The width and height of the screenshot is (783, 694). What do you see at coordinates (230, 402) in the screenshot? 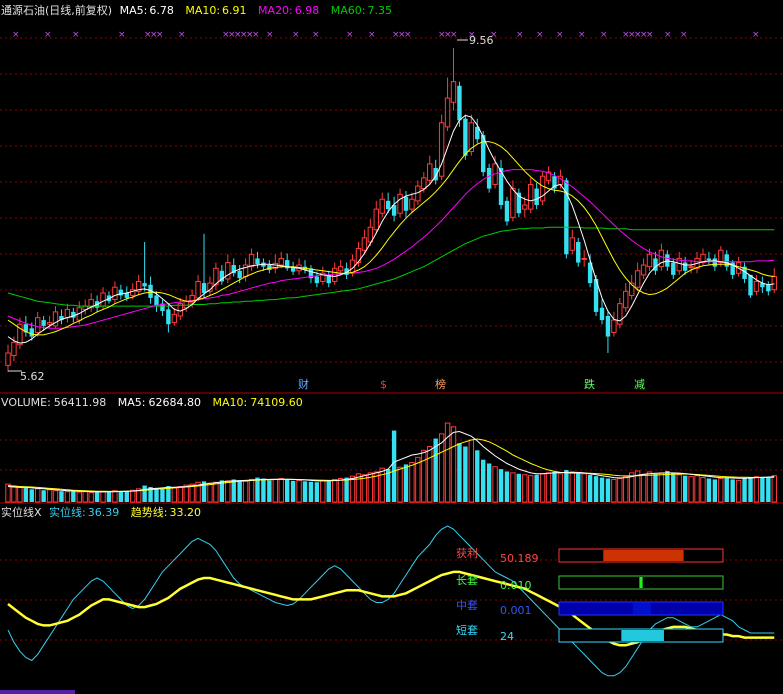
I see `volume-ma10-label: MA10:` at bounding box center [230, 402].